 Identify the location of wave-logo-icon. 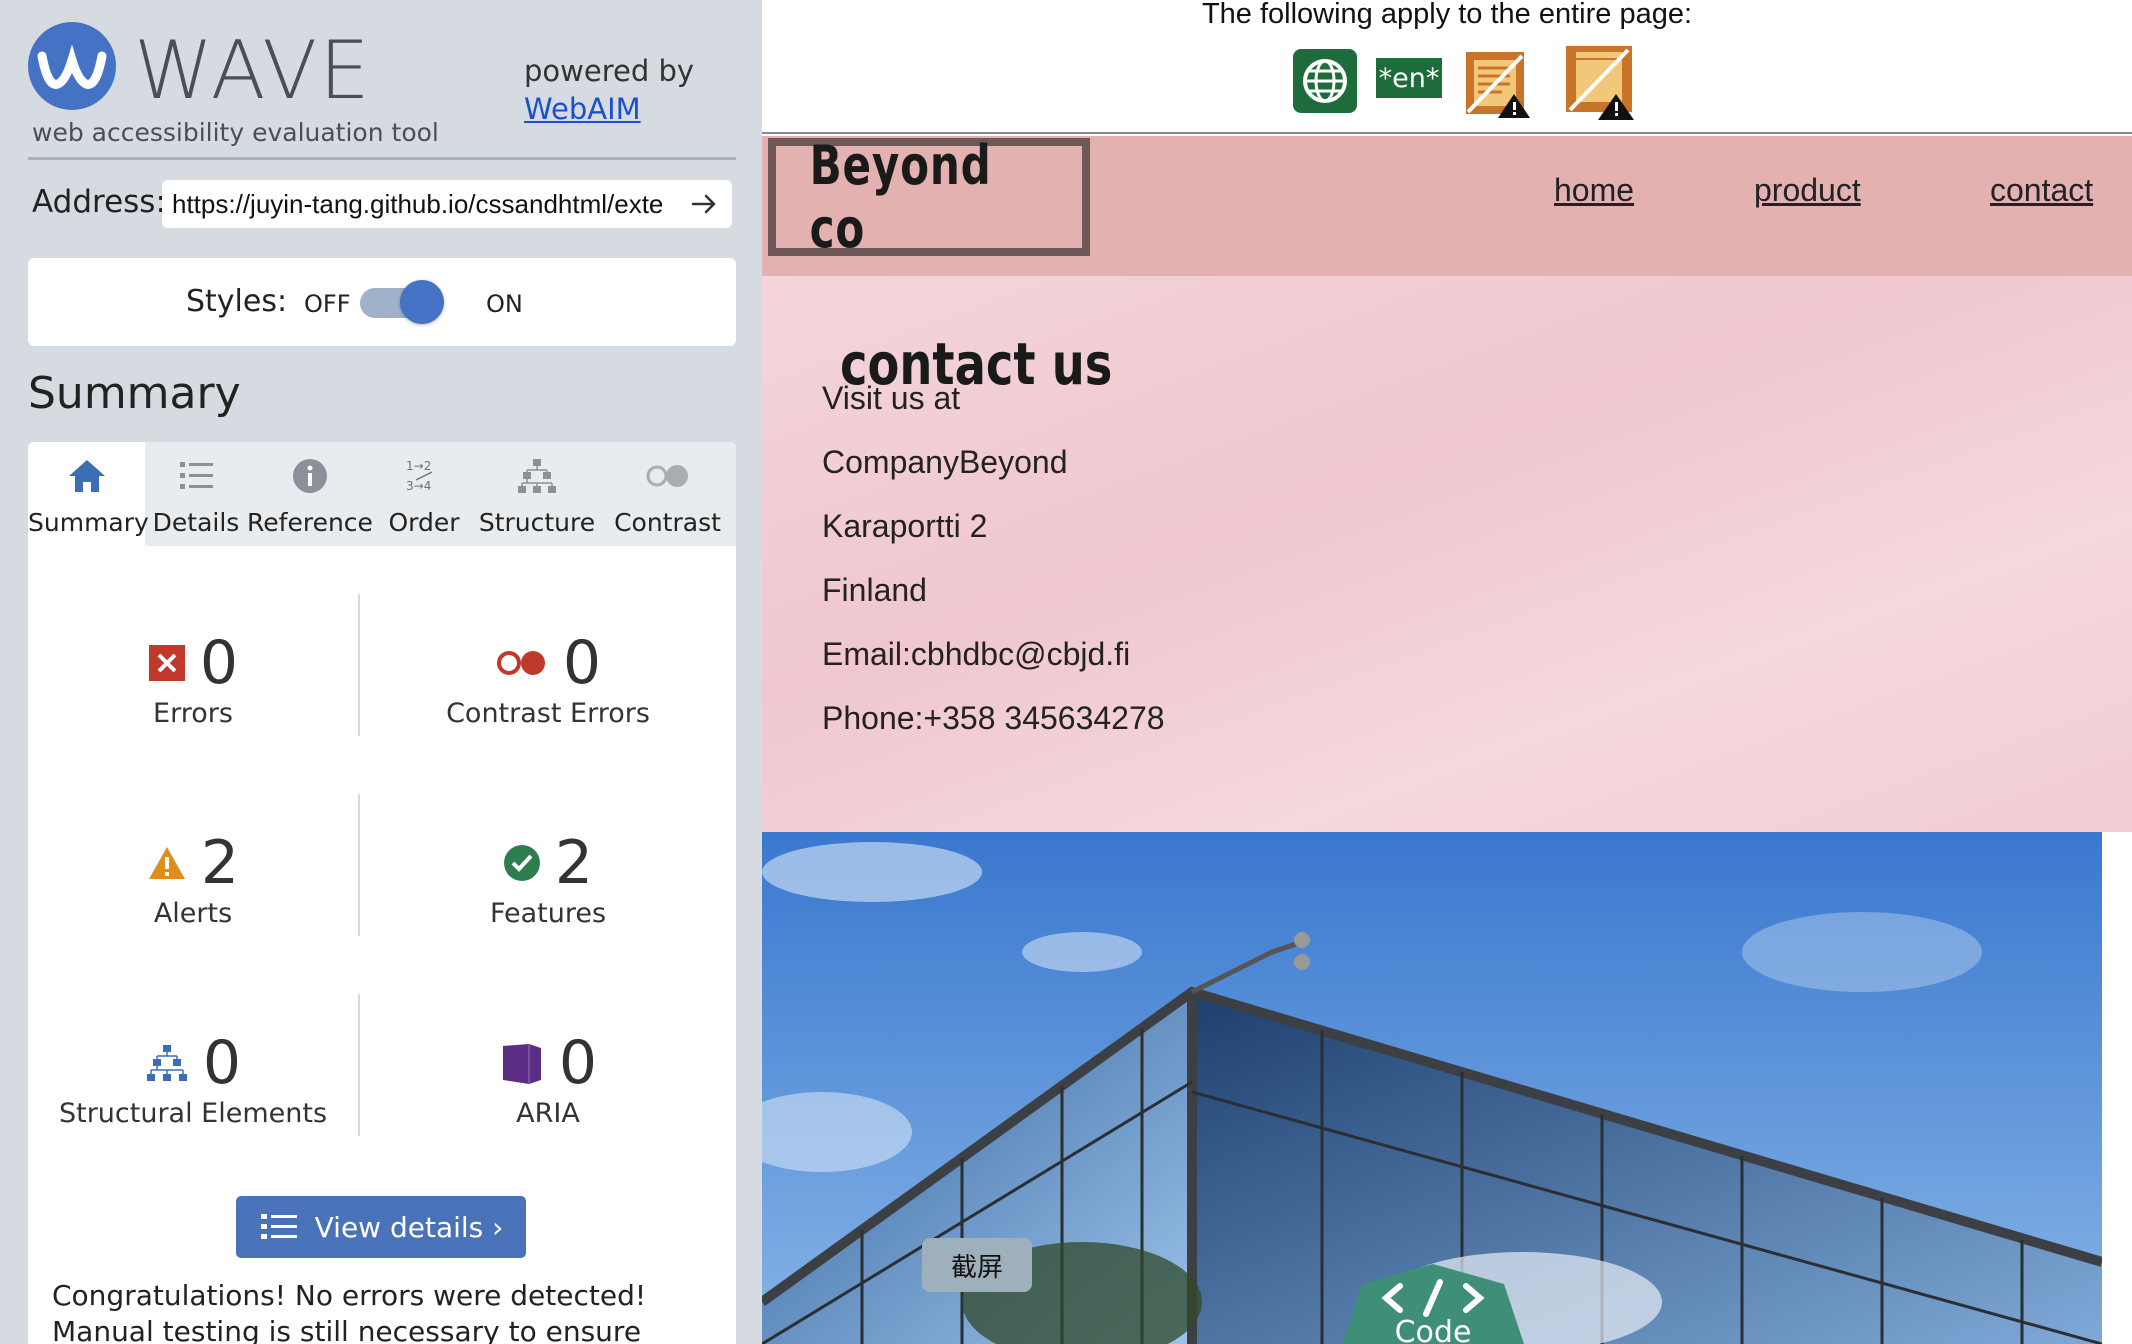
(72, 66).